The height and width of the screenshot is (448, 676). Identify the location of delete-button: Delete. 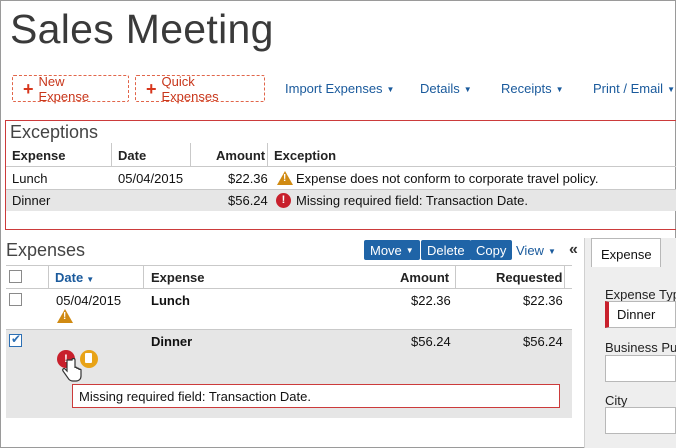
(446, 250).